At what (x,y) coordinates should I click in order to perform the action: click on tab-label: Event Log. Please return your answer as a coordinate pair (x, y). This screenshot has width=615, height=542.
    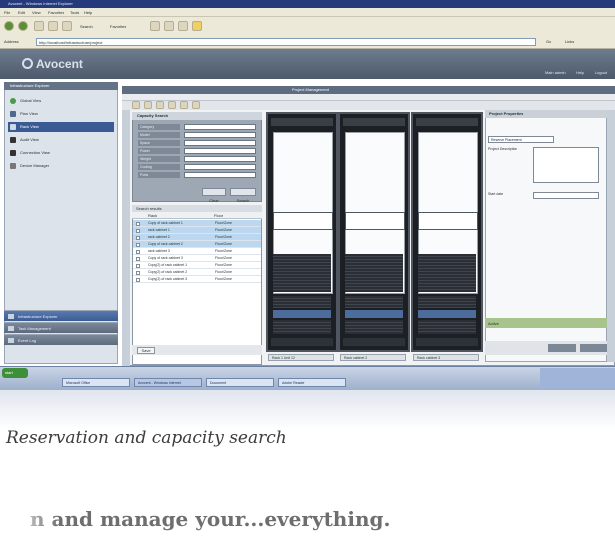
    Looking at the image, I should click on (27, 340).